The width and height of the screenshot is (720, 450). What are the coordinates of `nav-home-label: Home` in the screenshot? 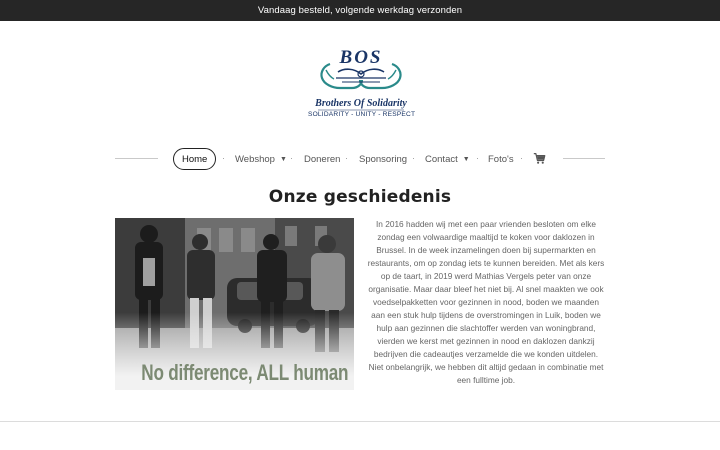 It's located at (195, 159).